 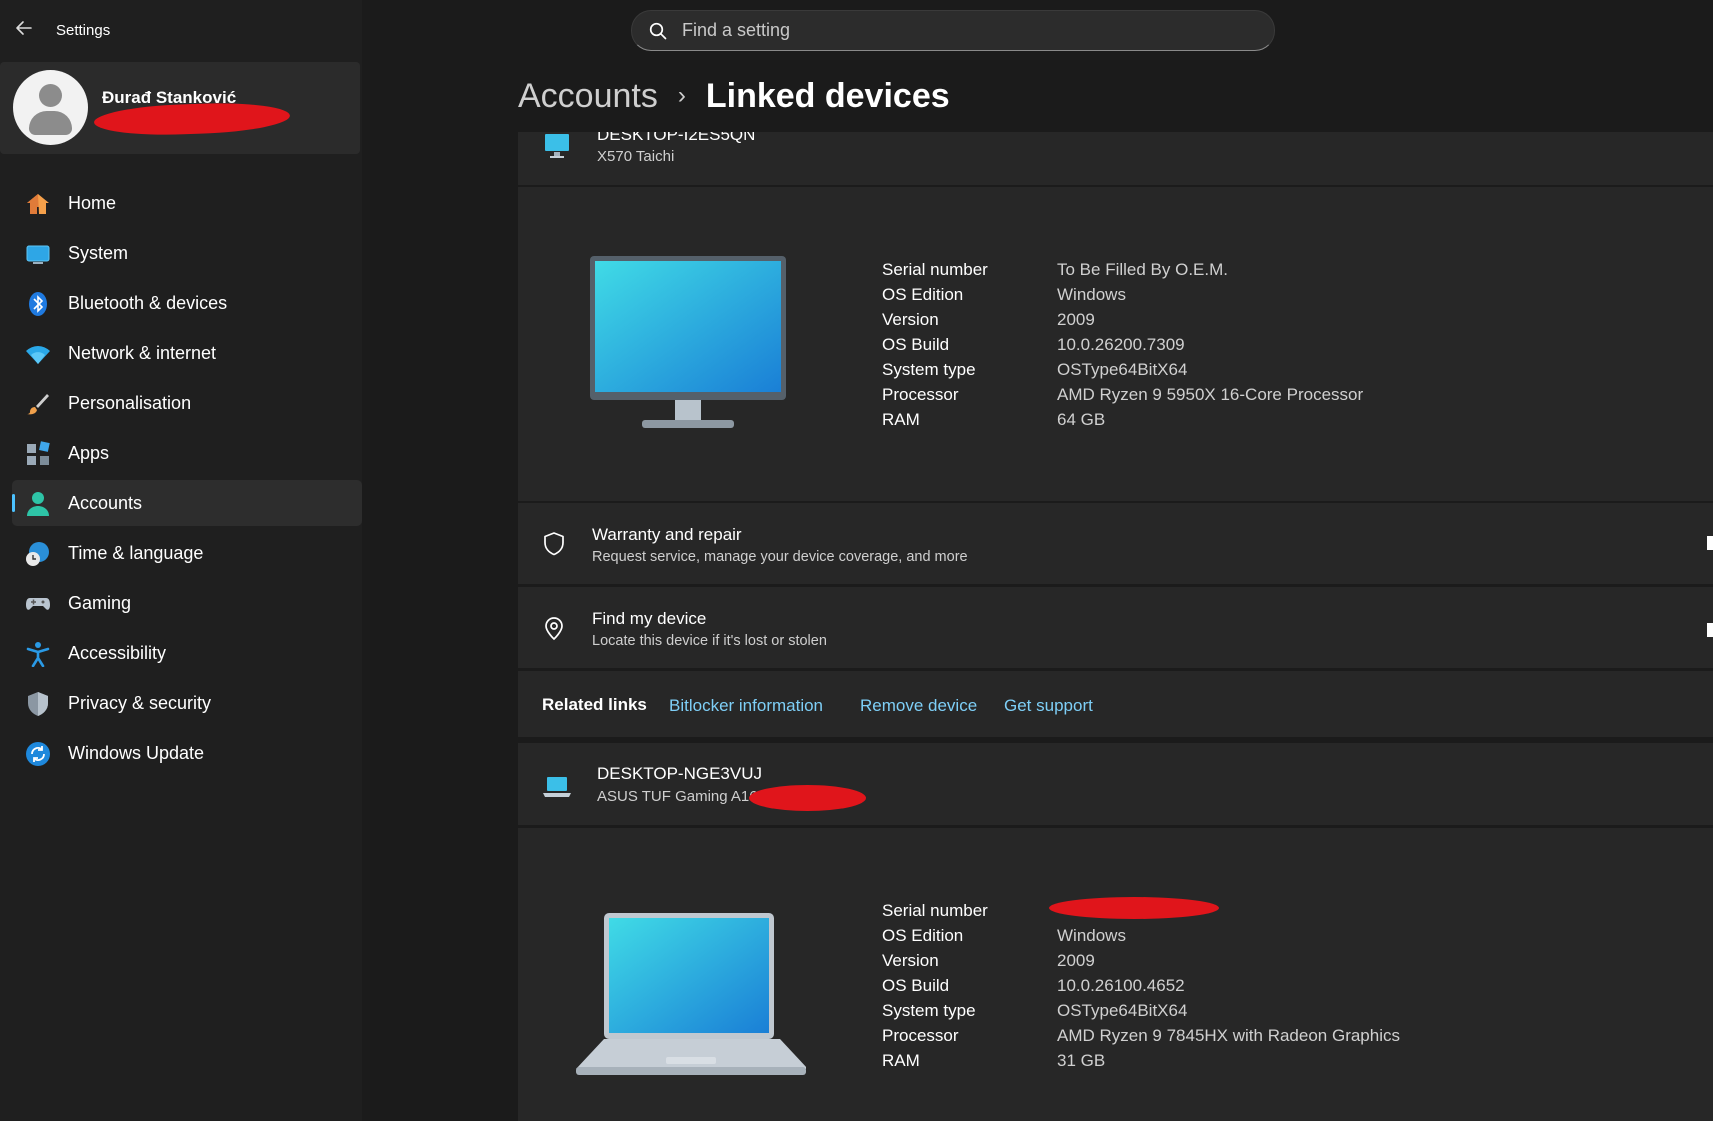 I want to click on location-pin-icon, so click(x=554, y=629).